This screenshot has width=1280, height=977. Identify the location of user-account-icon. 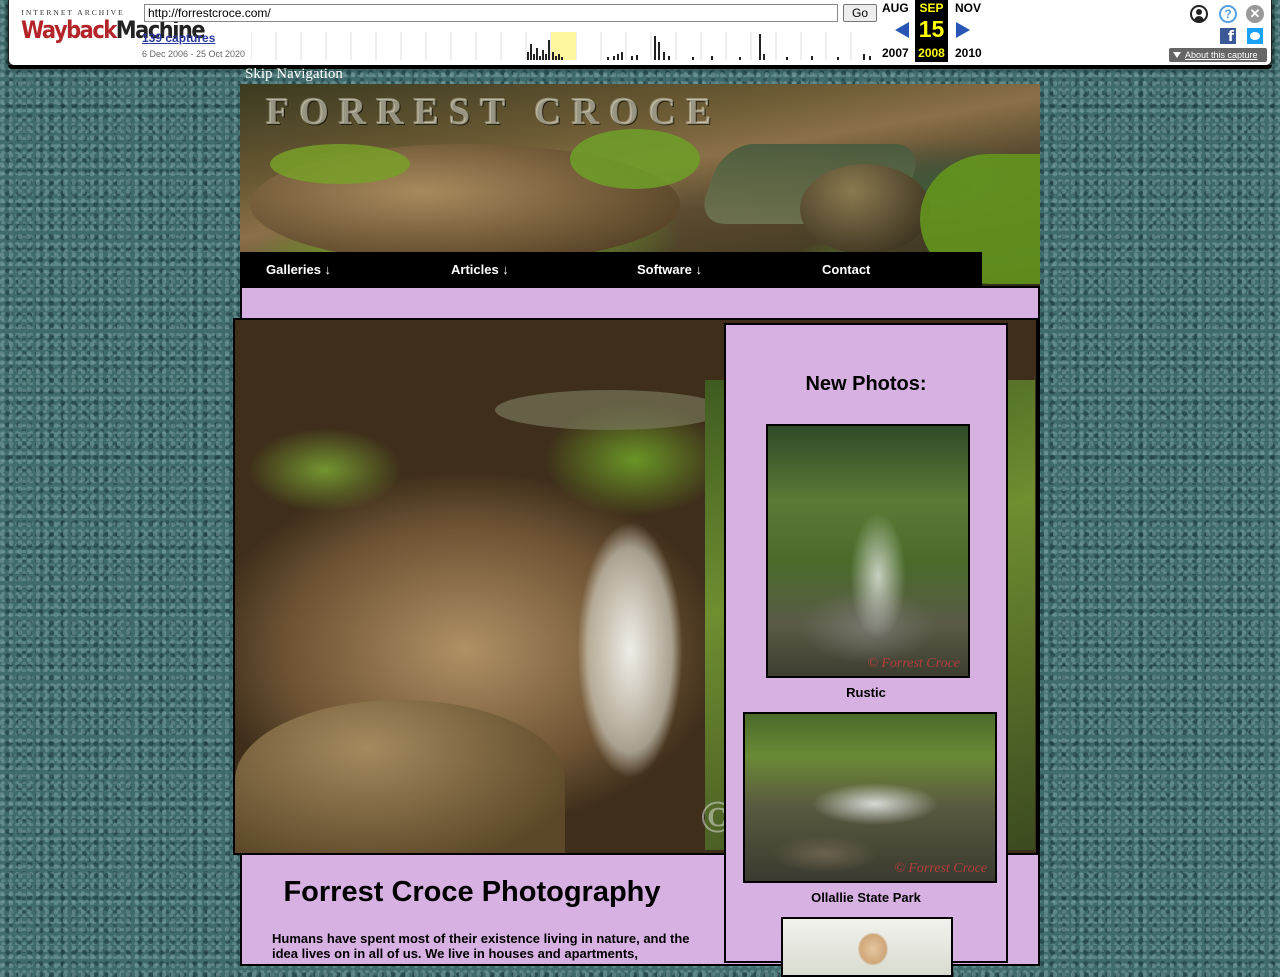
(1199, 14).